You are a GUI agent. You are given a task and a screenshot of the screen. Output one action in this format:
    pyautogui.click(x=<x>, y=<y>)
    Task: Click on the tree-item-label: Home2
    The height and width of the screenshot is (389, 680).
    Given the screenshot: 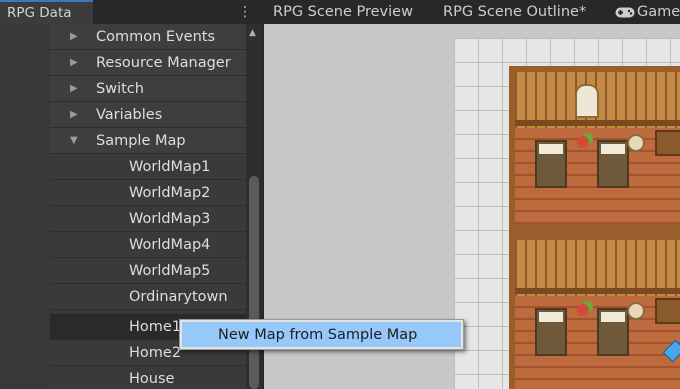 What is the action you would take?
    pyautogui.click(x=155, y=353)
    